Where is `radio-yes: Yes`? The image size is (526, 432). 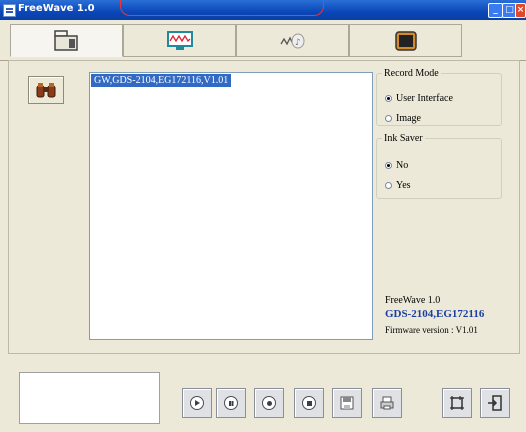
radio-yes: Yes is located at coordinates (398, 185).